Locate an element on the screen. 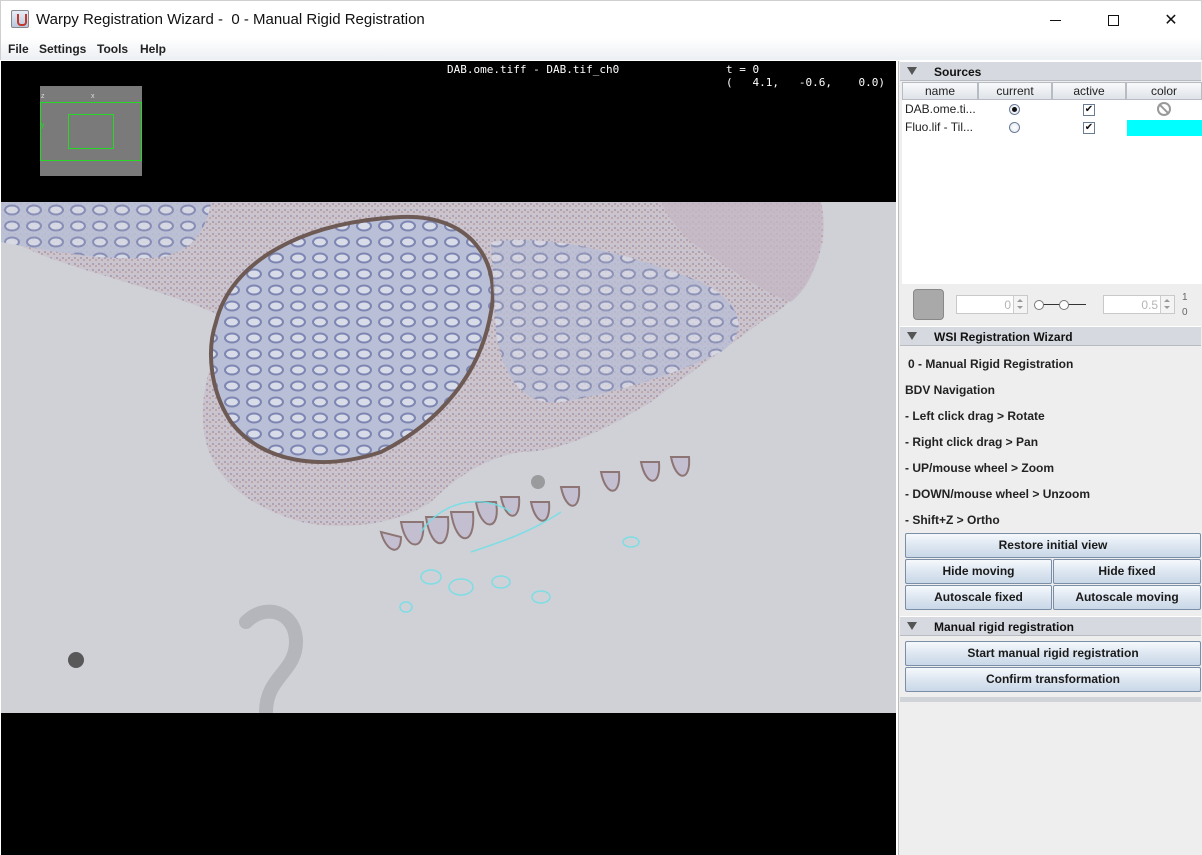  nav-title: BDV Navigation is located at coordinates (950, 390).